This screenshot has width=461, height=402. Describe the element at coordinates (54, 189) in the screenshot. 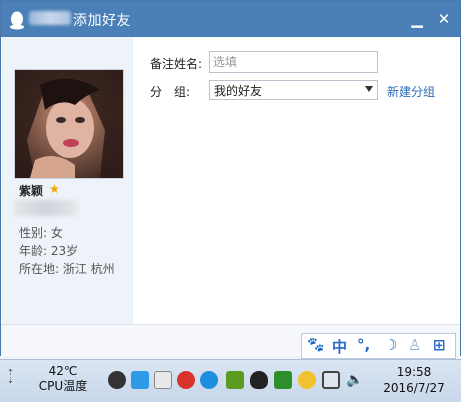

I see `star-icon: ★` at that location.